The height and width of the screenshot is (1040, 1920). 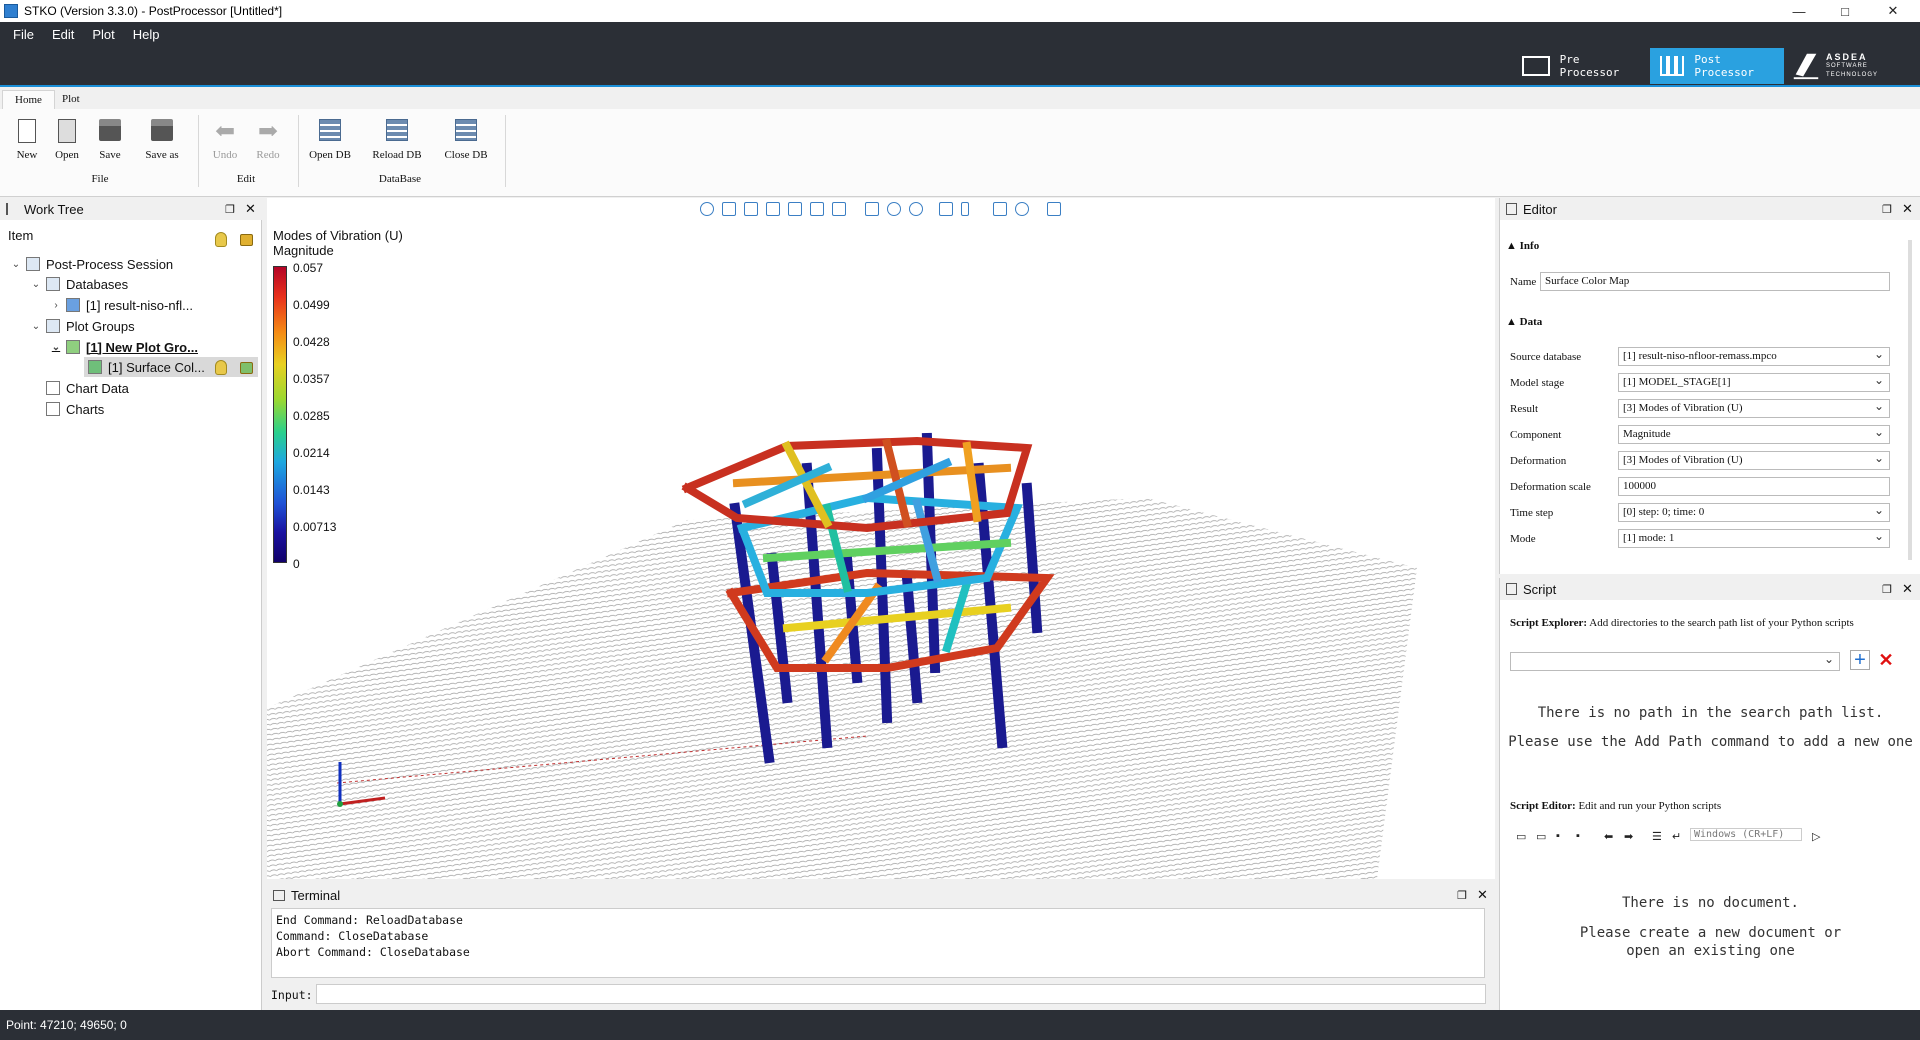 What do you see at coordinates (466, 144) in the screenshot?
I see `close-db-button: Close DB` at bounding box center [466, 144].